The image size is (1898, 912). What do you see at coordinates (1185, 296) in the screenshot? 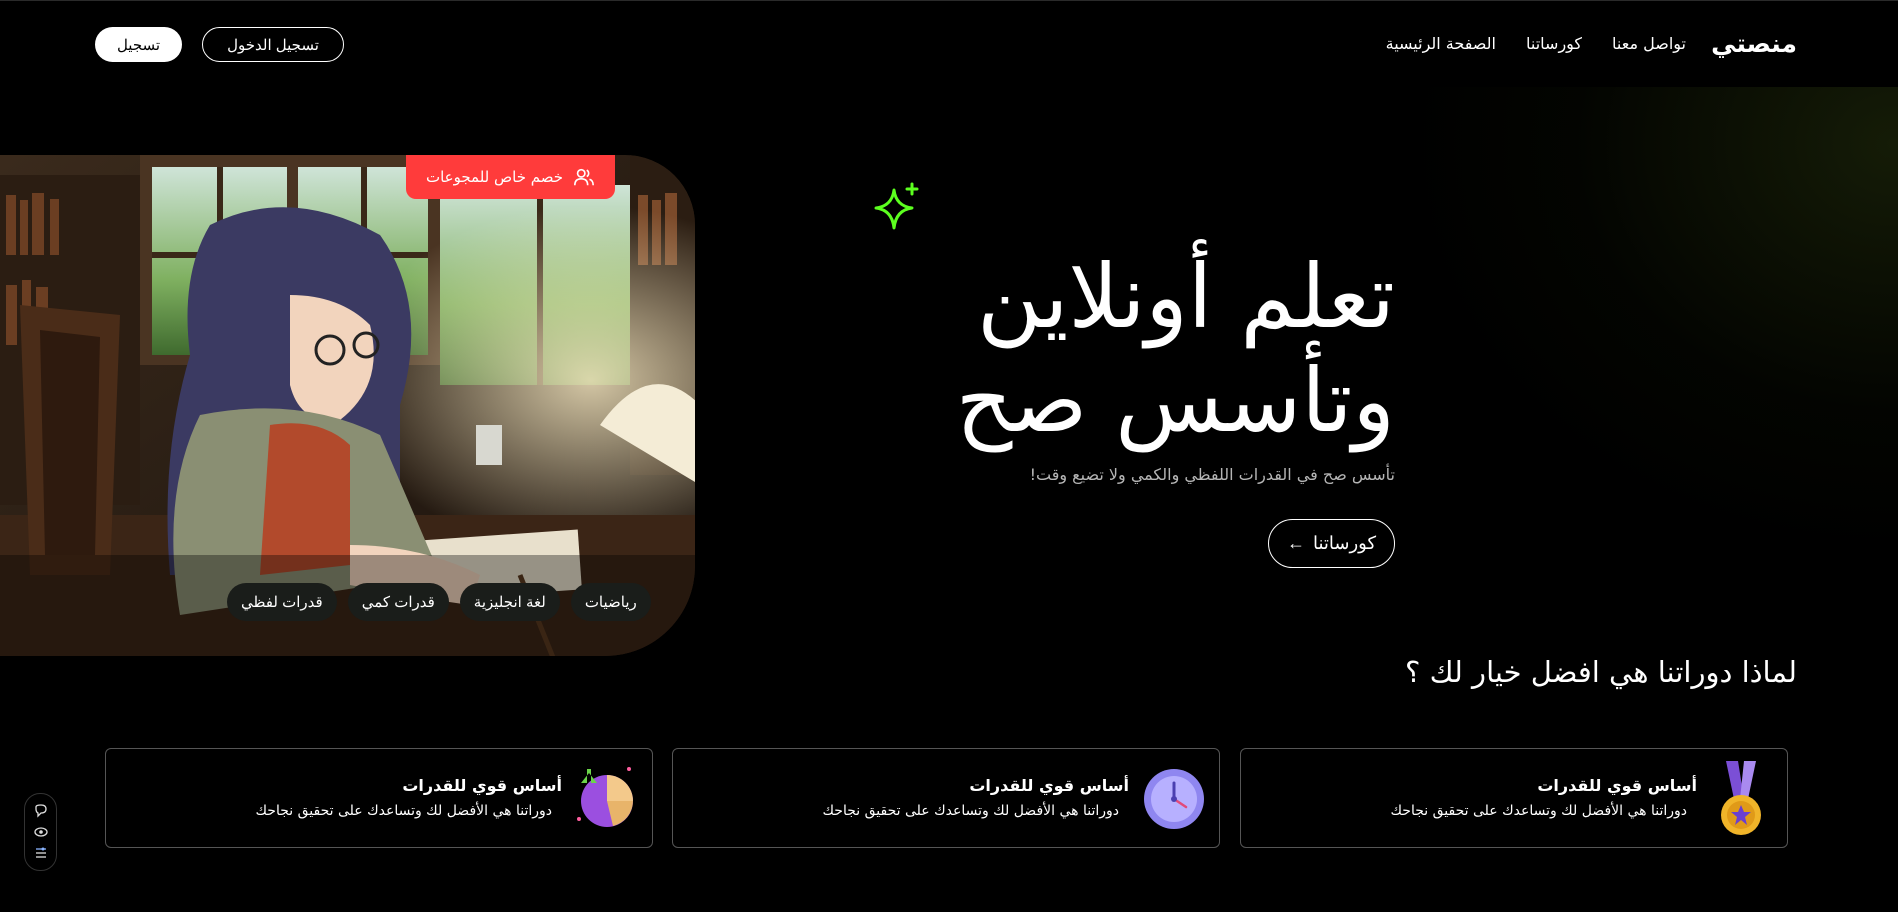
I see `headline-line-1: تعلم أونلاين` at bounding box center [1185, 296].